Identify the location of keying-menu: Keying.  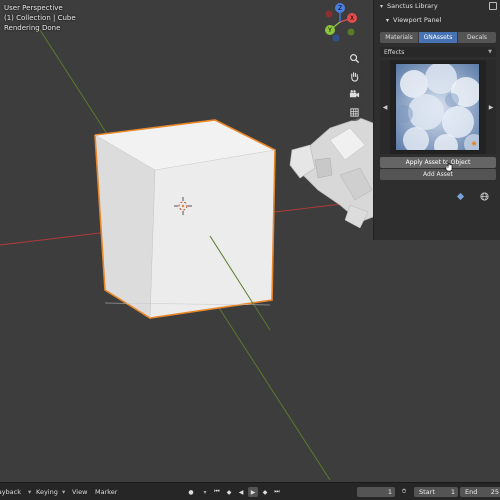
(47, 492).